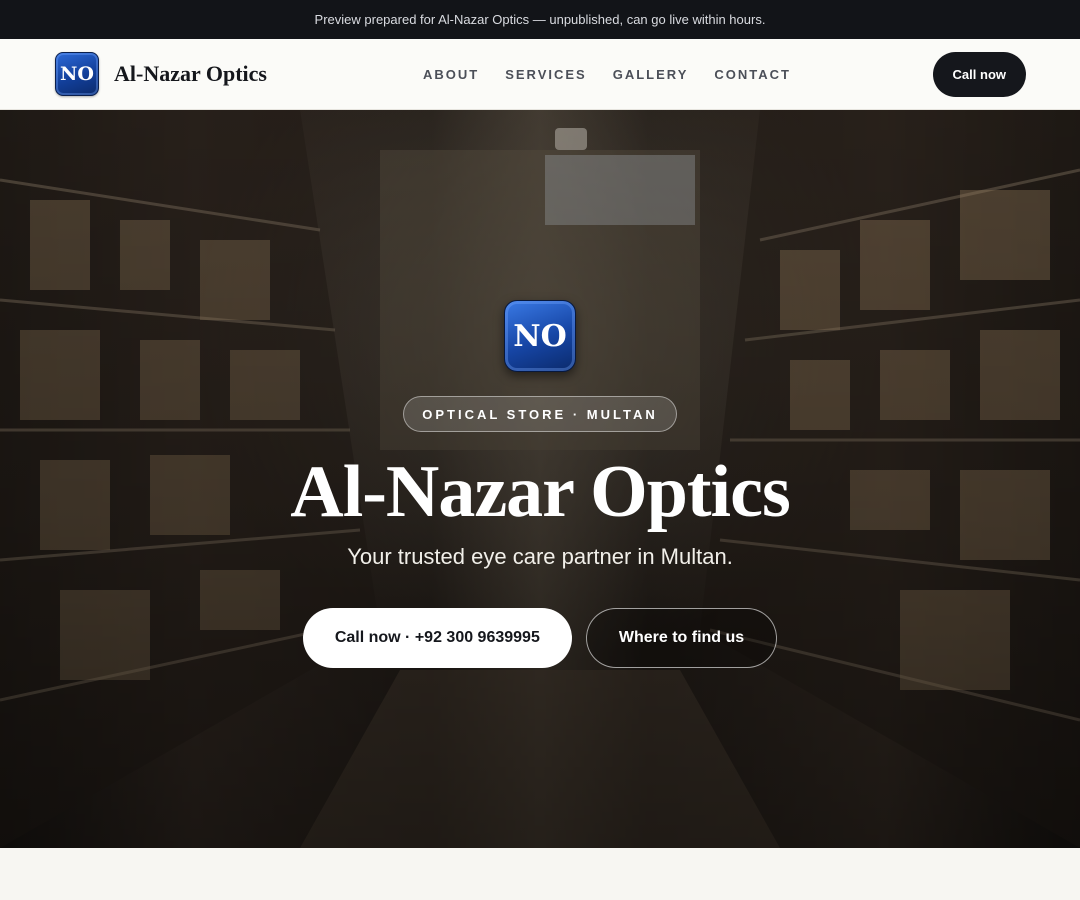 This screenshot has width=1080, height=900. What do you see at coordinates (540, 556) in the screenshot?
I see `hero-subtitle: Your trusted eye care partner in Multan.` at bounding box center [540, 556].